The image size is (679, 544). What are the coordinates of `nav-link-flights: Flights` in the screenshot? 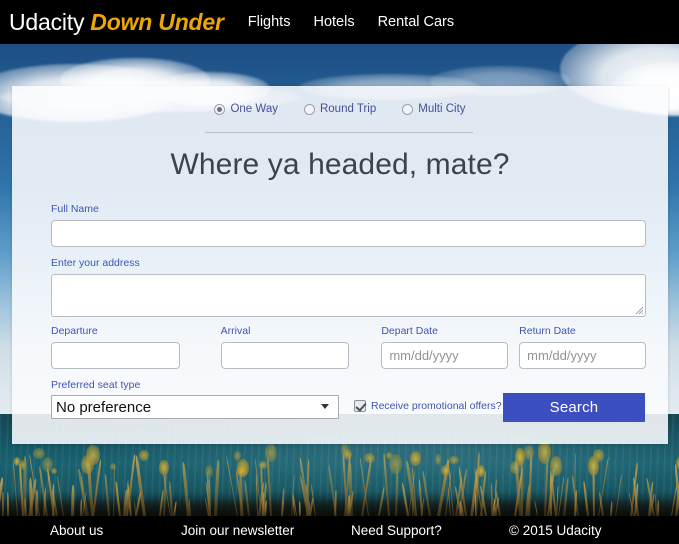 It's located at (269, 22).